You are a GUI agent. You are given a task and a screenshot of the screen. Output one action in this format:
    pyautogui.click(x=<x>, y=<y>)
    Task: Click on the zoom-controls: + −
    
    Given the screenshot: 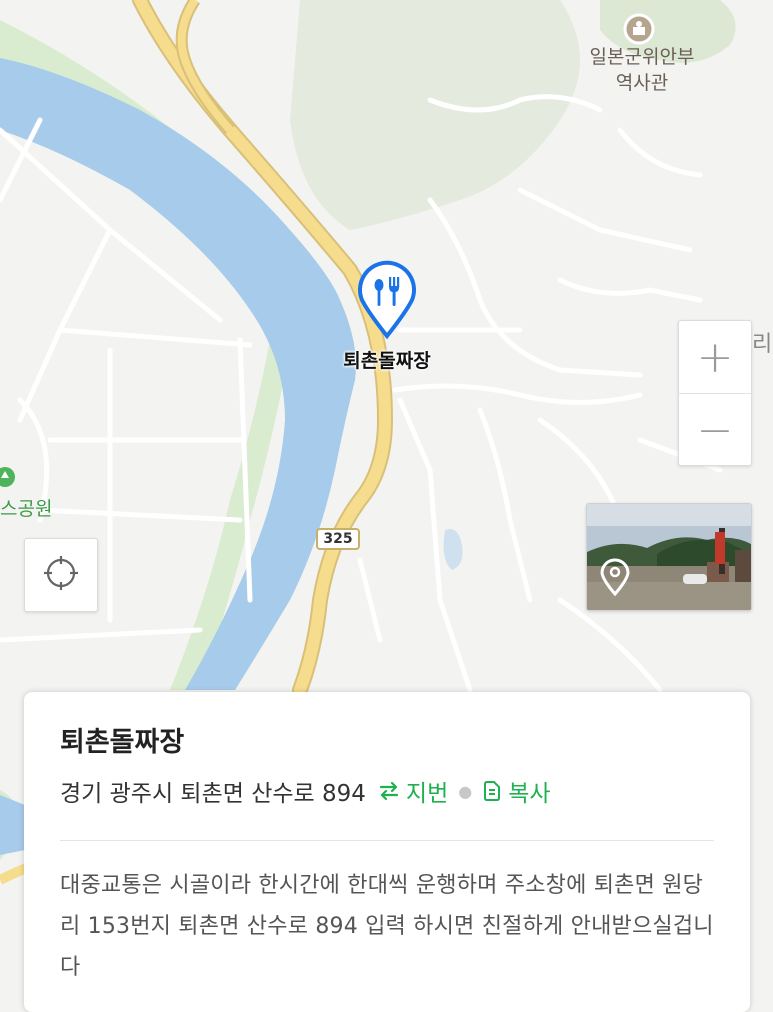 What is the action you would take?
    pyautogui.click(x=715, y=393)
    